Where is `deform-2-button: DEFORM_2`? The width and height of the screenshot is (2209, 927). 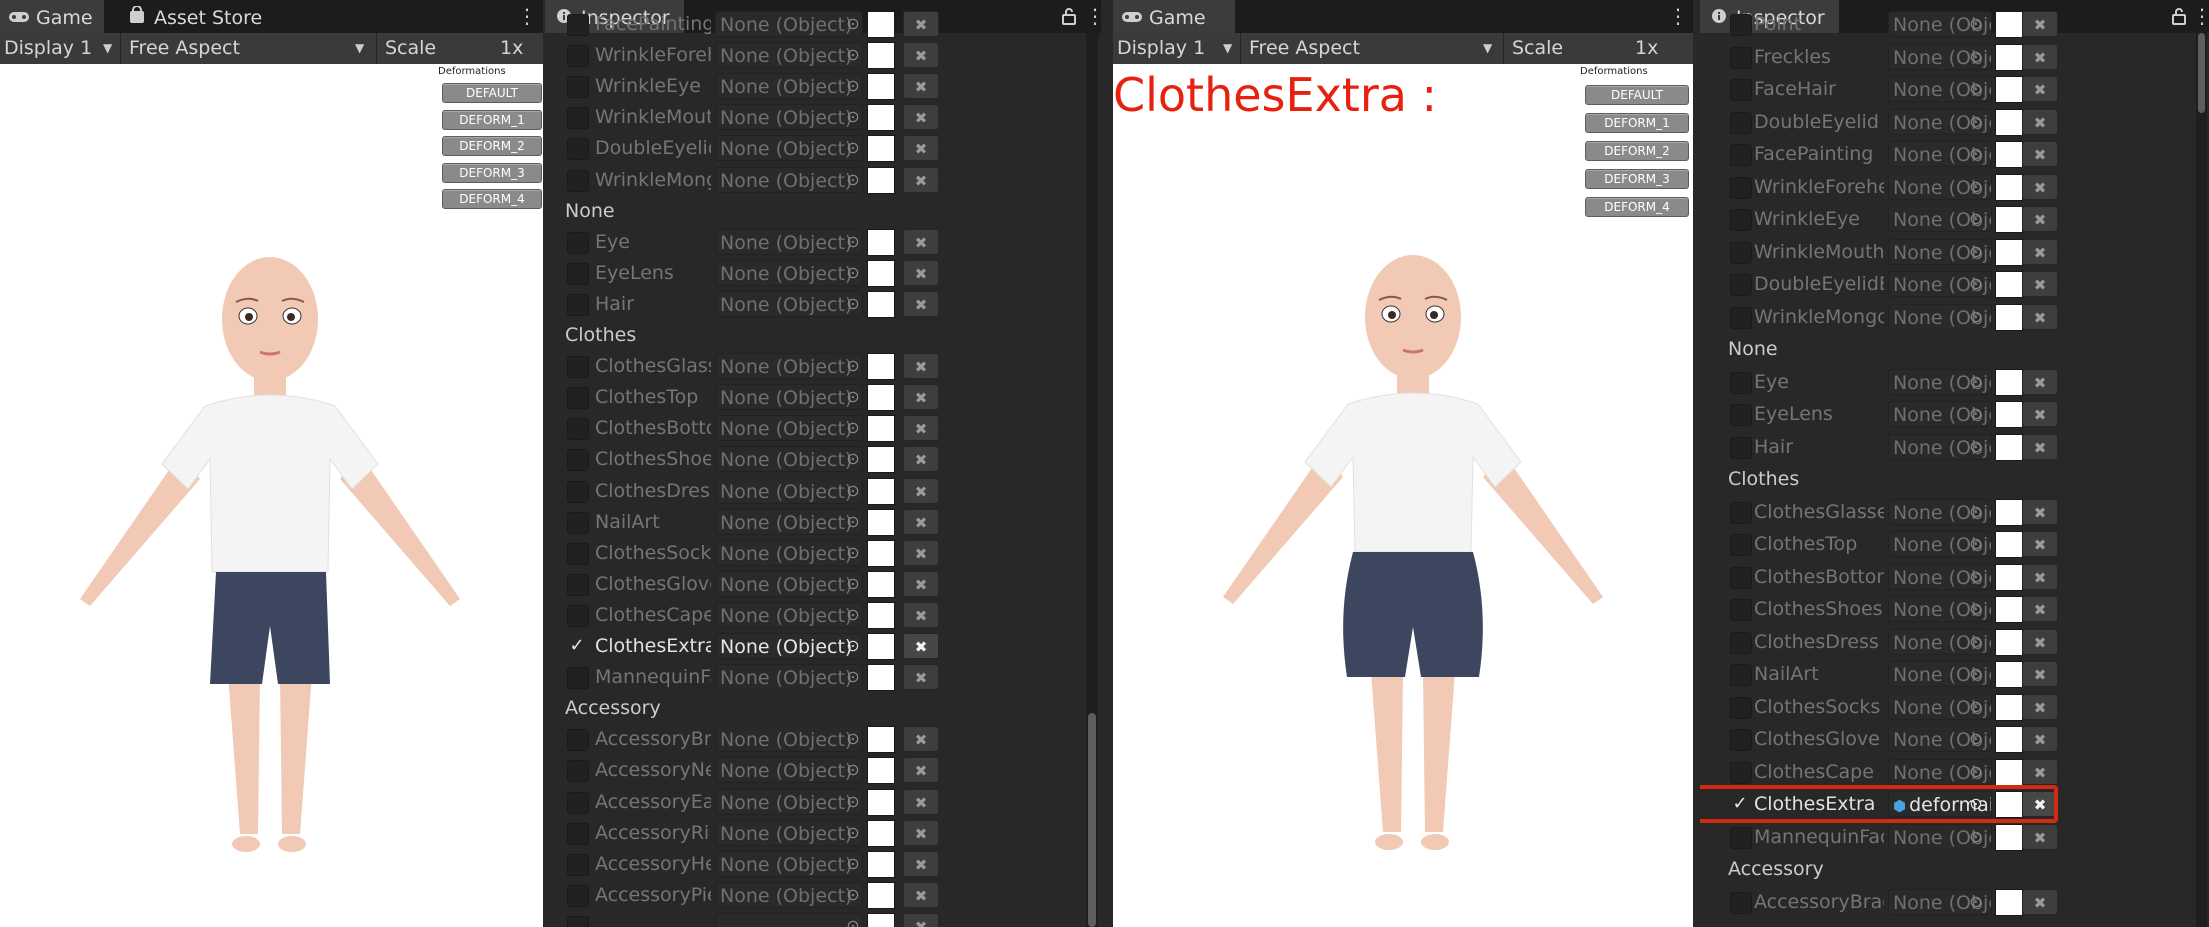 deform-2-button: DEFORM_2 is located at coordinates (1637, 151).